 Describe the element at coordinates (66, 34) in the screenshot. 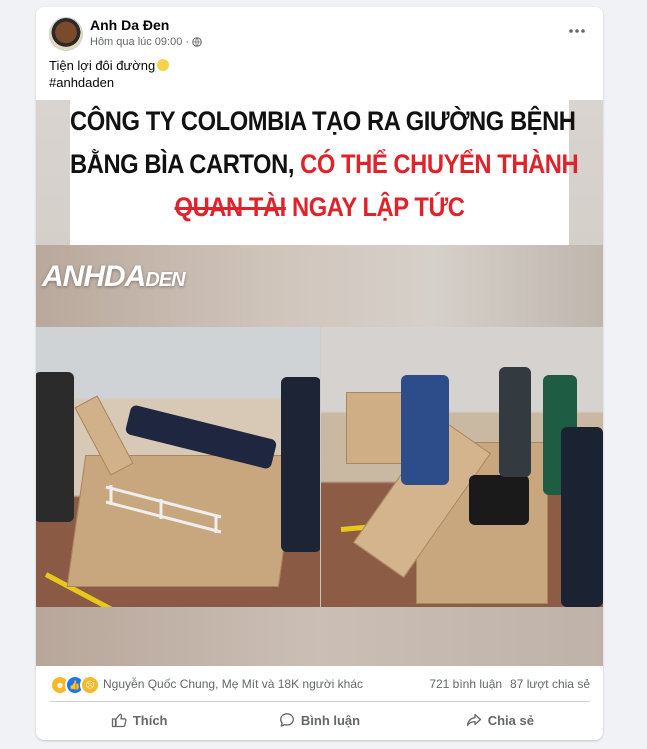

I see `author-avatar` at that location.